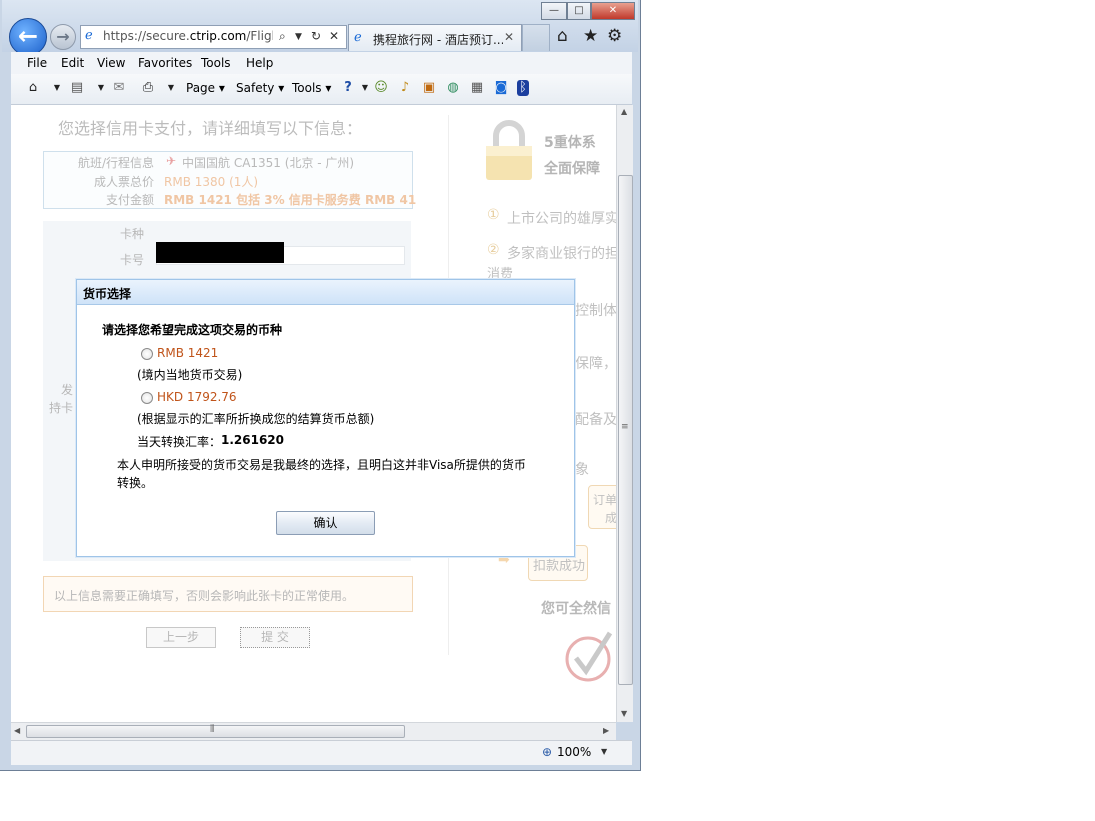 This screenshot has height=821, width=1095. What do you see at coordinates (129, 200) in the screenshot?
I see `amount-label: 支付金额` at bounding box center [129, 200].